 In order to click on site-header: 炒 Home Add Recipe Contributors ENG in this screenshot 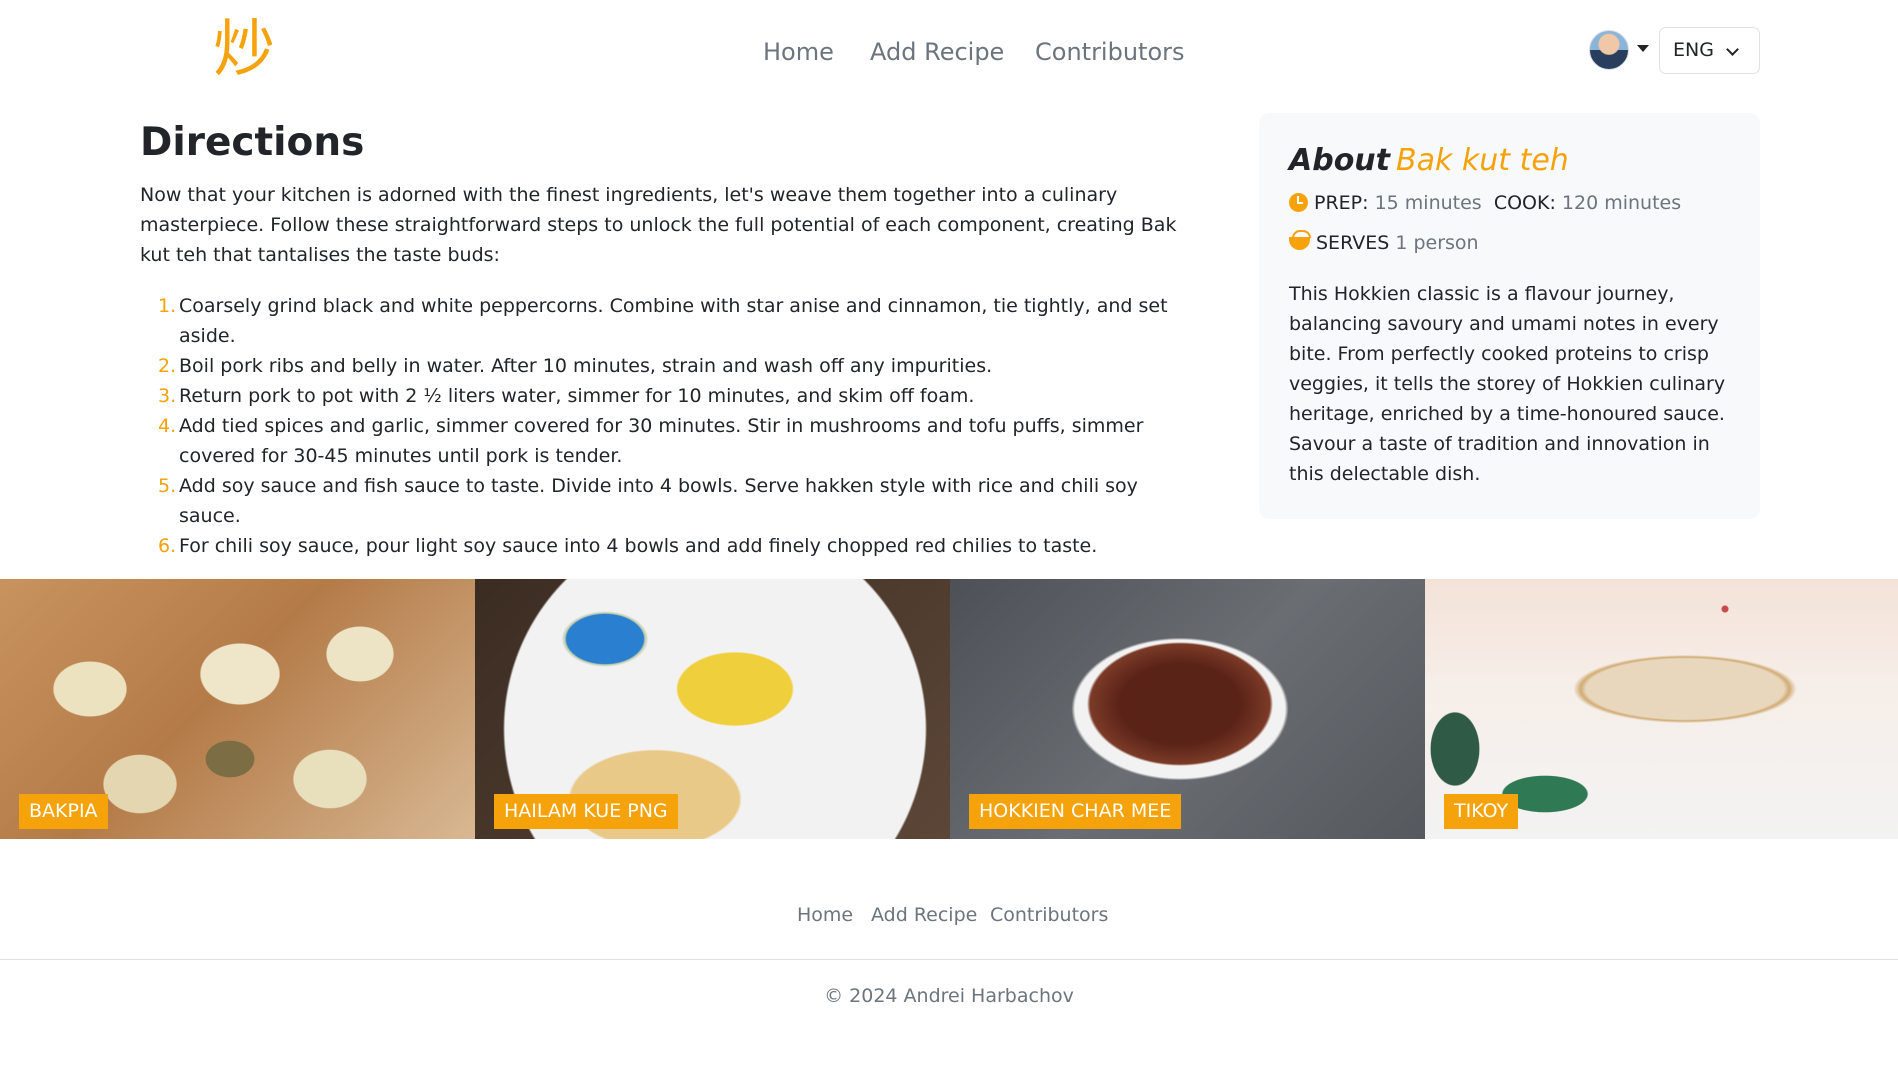, I will do `click(949, 51)`.